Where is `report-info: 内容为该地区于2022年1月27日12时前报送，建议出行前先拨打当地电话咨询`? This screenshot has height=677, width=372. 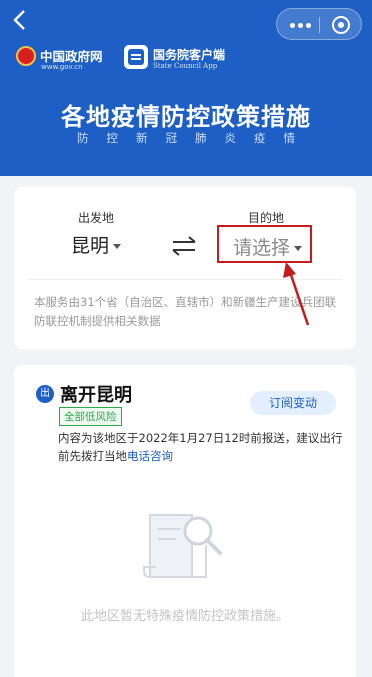 report-info: 内容为该地区于2022年1月27日12时前报送，建议出行前先拨打当地电话咨询 is located at coordinates (200, 447).